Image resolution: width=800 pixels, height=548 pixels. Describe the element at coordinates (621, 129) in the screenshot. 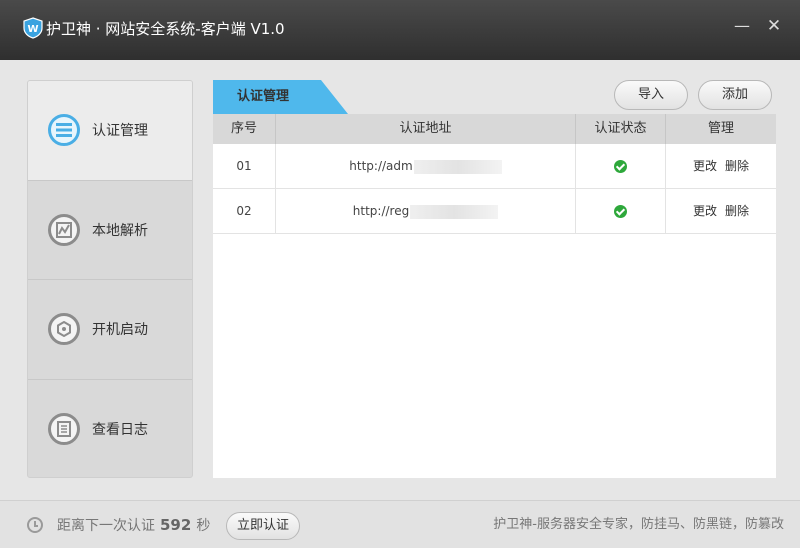

I see `column-header-status: 认证状态` at that location.